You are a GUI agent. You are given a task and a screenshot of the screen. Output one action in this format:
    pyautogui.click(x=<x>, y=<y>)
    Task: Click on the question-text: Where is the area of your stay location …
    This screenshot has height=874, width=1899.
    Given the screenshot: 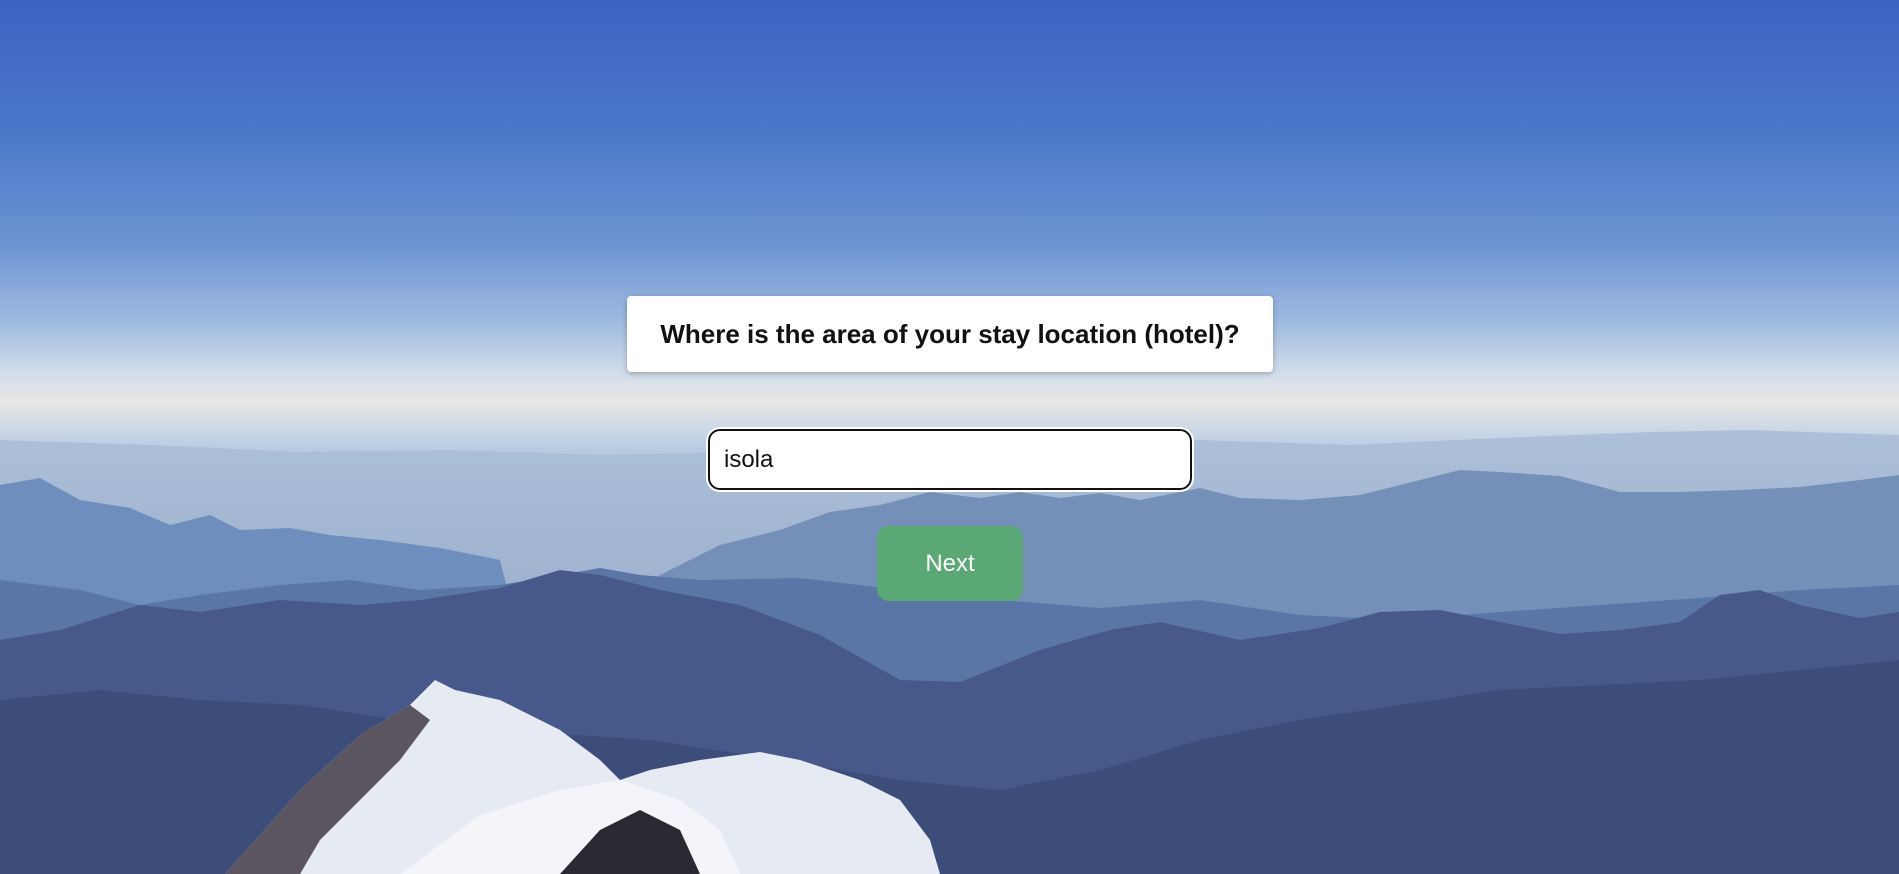 What is the action you would take?
    pyautogui.click(x=950, y=333)
    